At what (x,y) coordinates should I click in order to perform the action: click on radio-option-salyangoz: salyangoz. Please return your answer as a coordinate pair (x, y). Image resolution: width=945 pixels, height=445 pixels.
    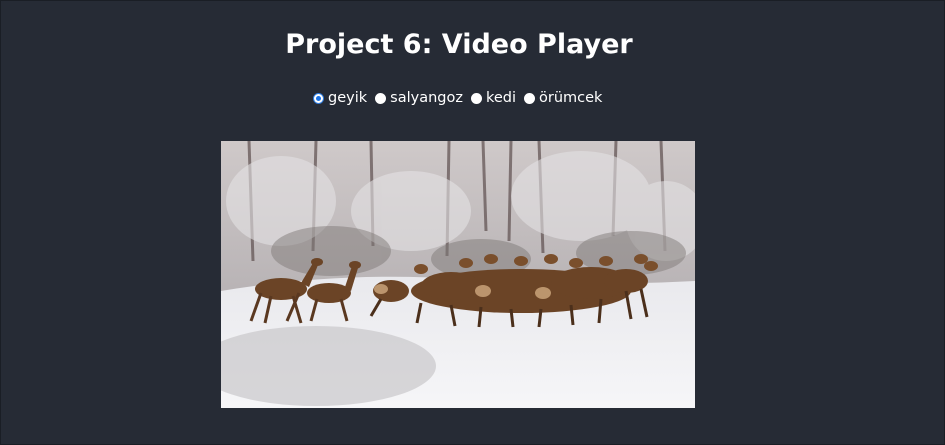
    Looking at the image, I should click on (419, 98).